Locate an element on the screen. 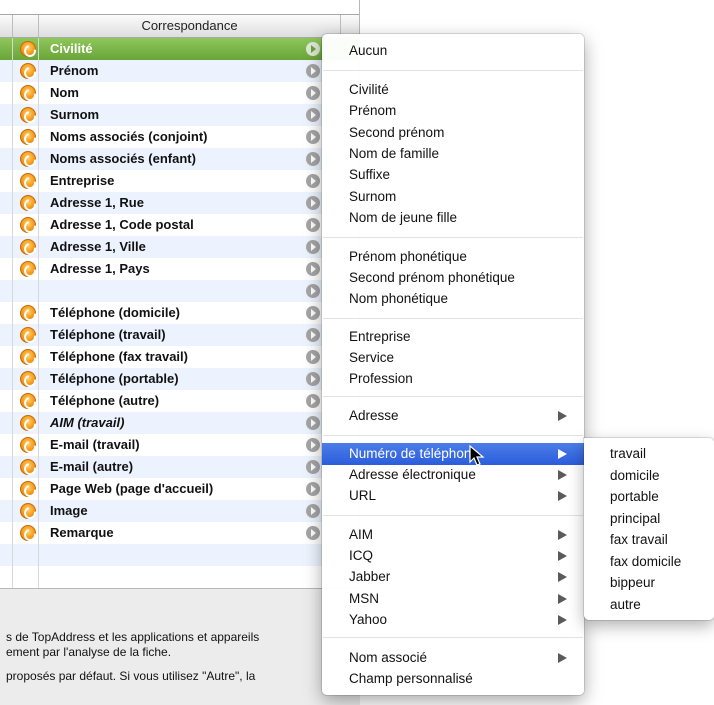 This screenshot has width=714, height=705. submenu-item-principal: principal is located at coordinates (649, 519).